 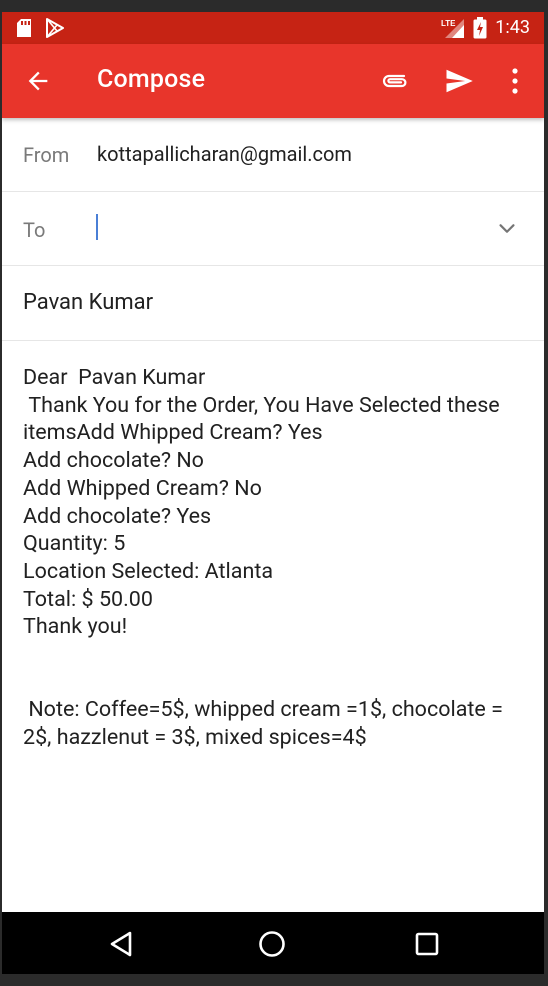 What do you see at coordinates (459, 81) in the screenshot?
I see `send-icon` at bounding box center [459, 81].